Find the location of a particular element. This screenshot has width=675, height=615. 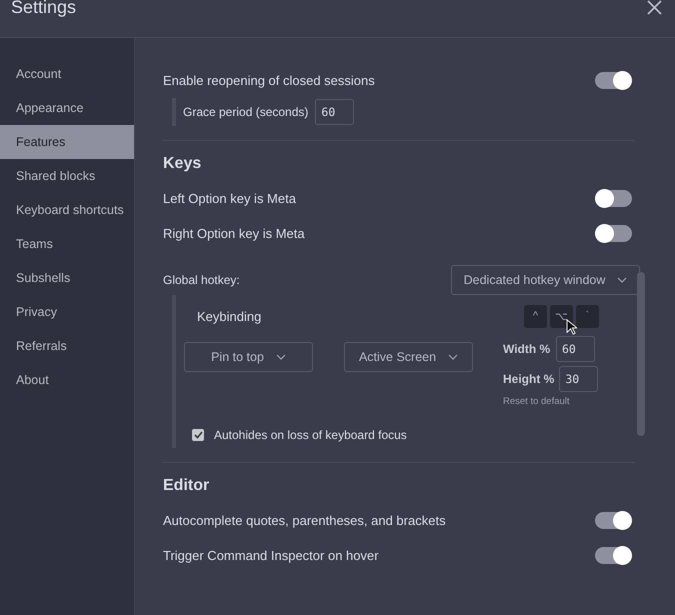

sidebar-item: Referrals is located at coordinates (67, 346).